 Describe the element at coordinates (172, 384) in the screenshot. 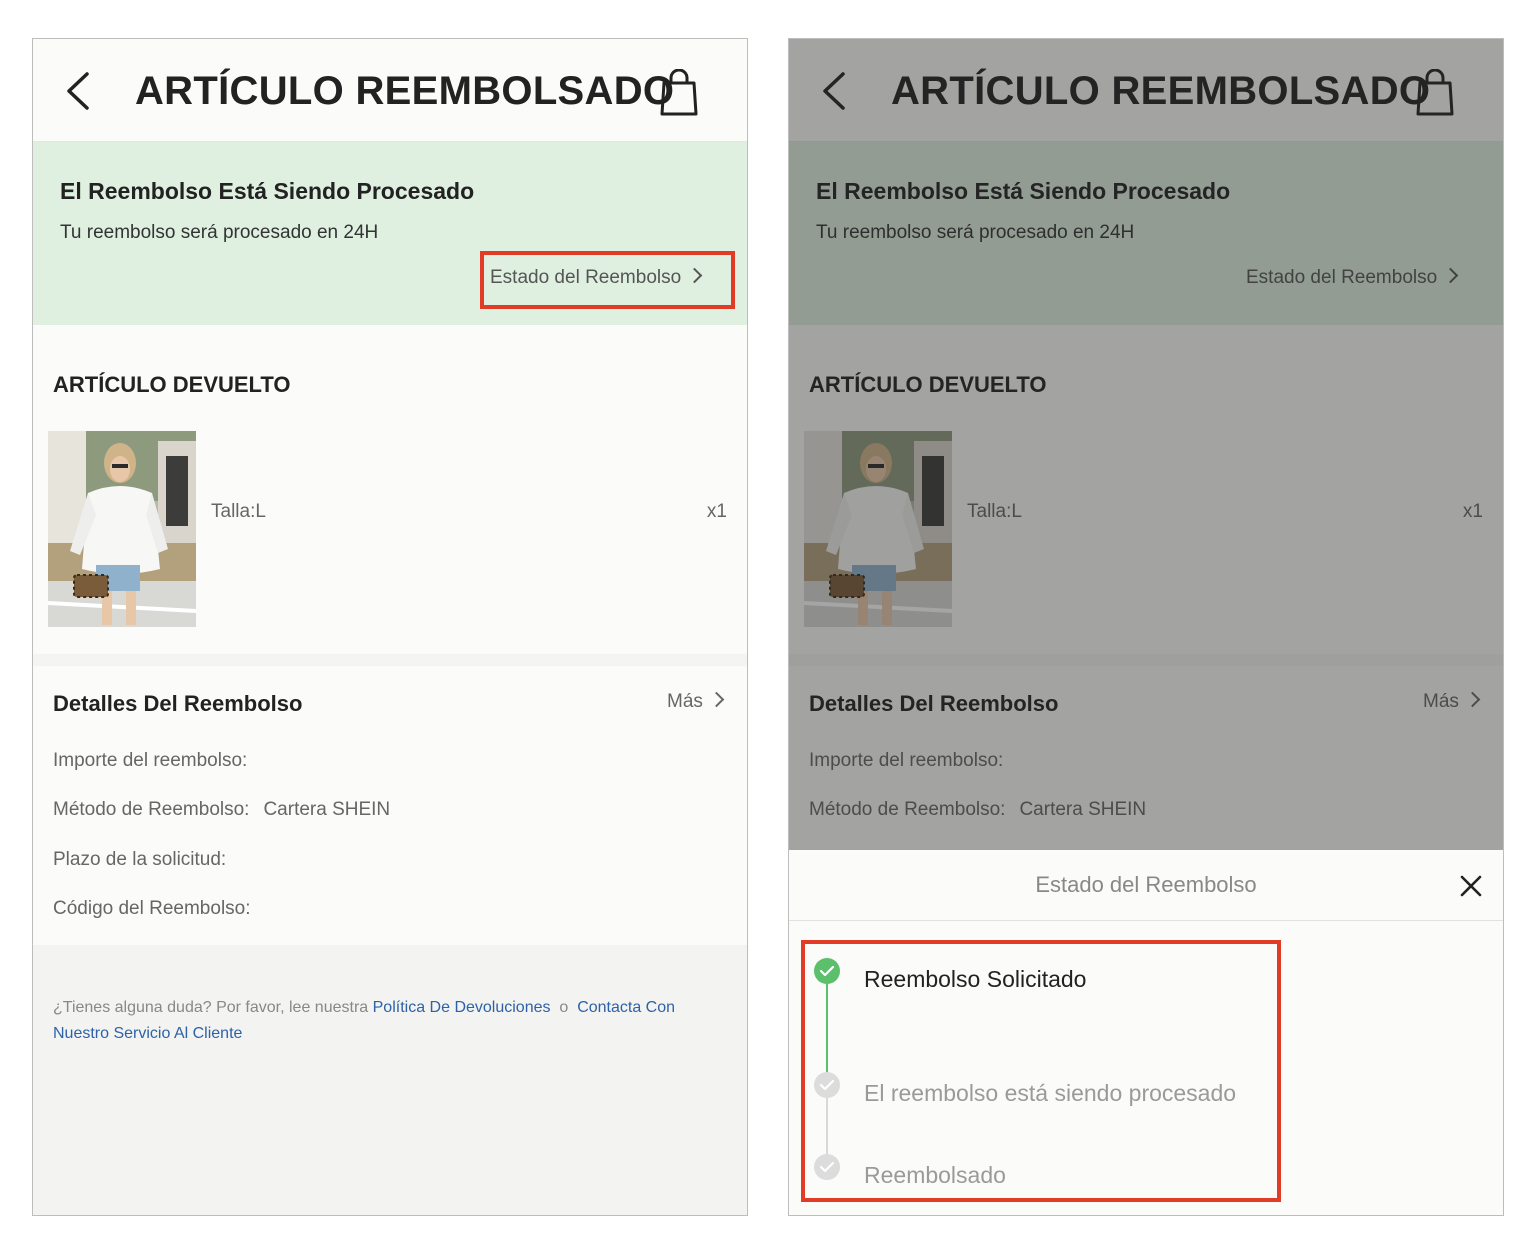

I see `returned-item-title: ARTÍCULO DEVUELTO` at that location.